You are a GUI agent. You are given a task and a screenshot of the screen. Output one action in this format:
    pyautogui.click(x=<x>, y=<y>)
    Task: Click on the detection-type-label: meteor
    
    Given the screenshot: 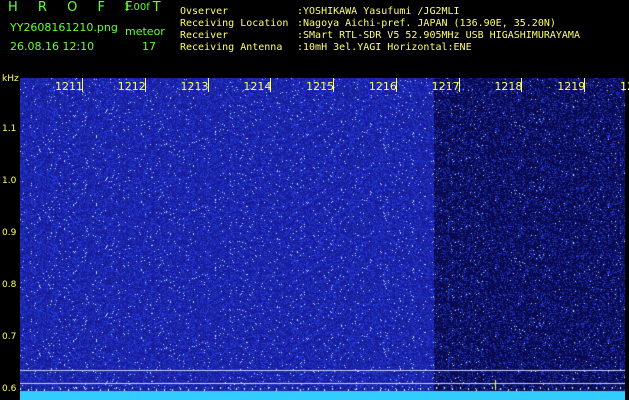 What is the action you would take?
    pyautogui.click(x=145, y=31)
    